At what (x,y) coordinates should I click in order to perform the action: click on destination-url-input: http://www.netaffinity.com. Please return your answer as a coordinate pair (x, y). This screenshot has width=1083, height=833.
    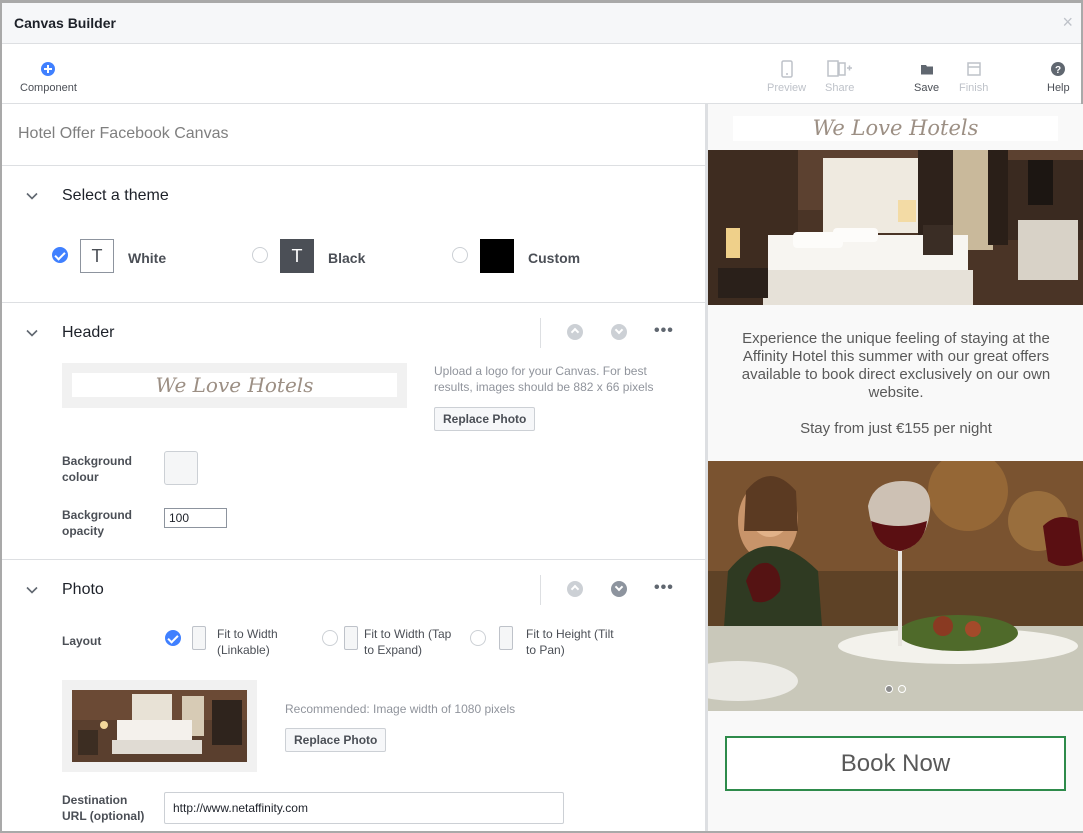
    Looking at the image, I should click on (364, 808).